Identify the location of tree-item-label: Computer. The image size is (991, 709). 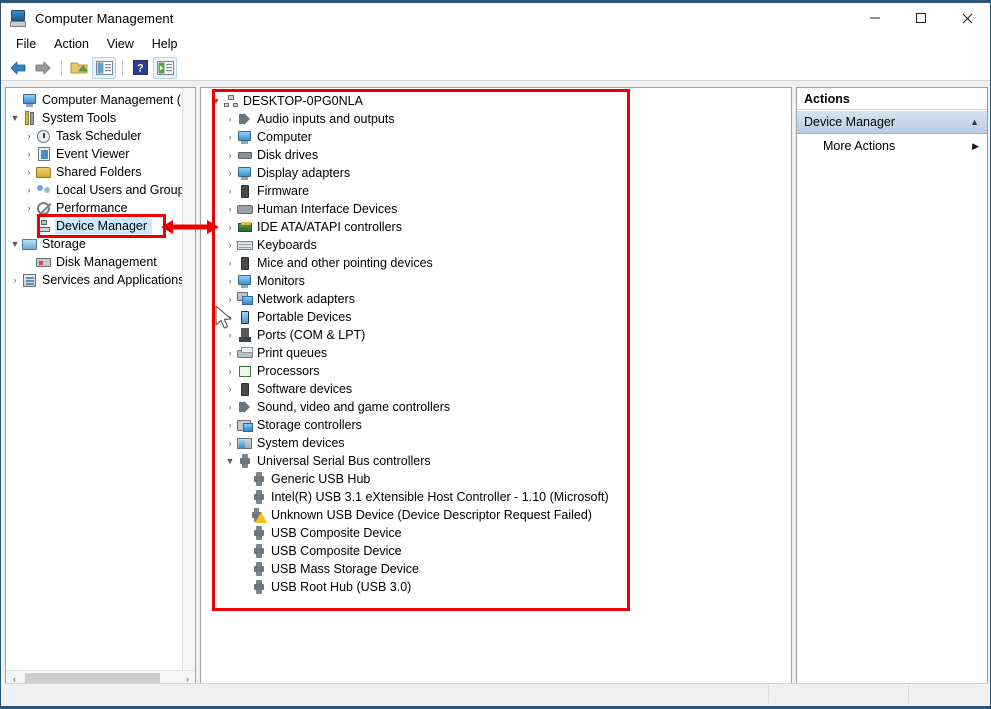
(284, 137).